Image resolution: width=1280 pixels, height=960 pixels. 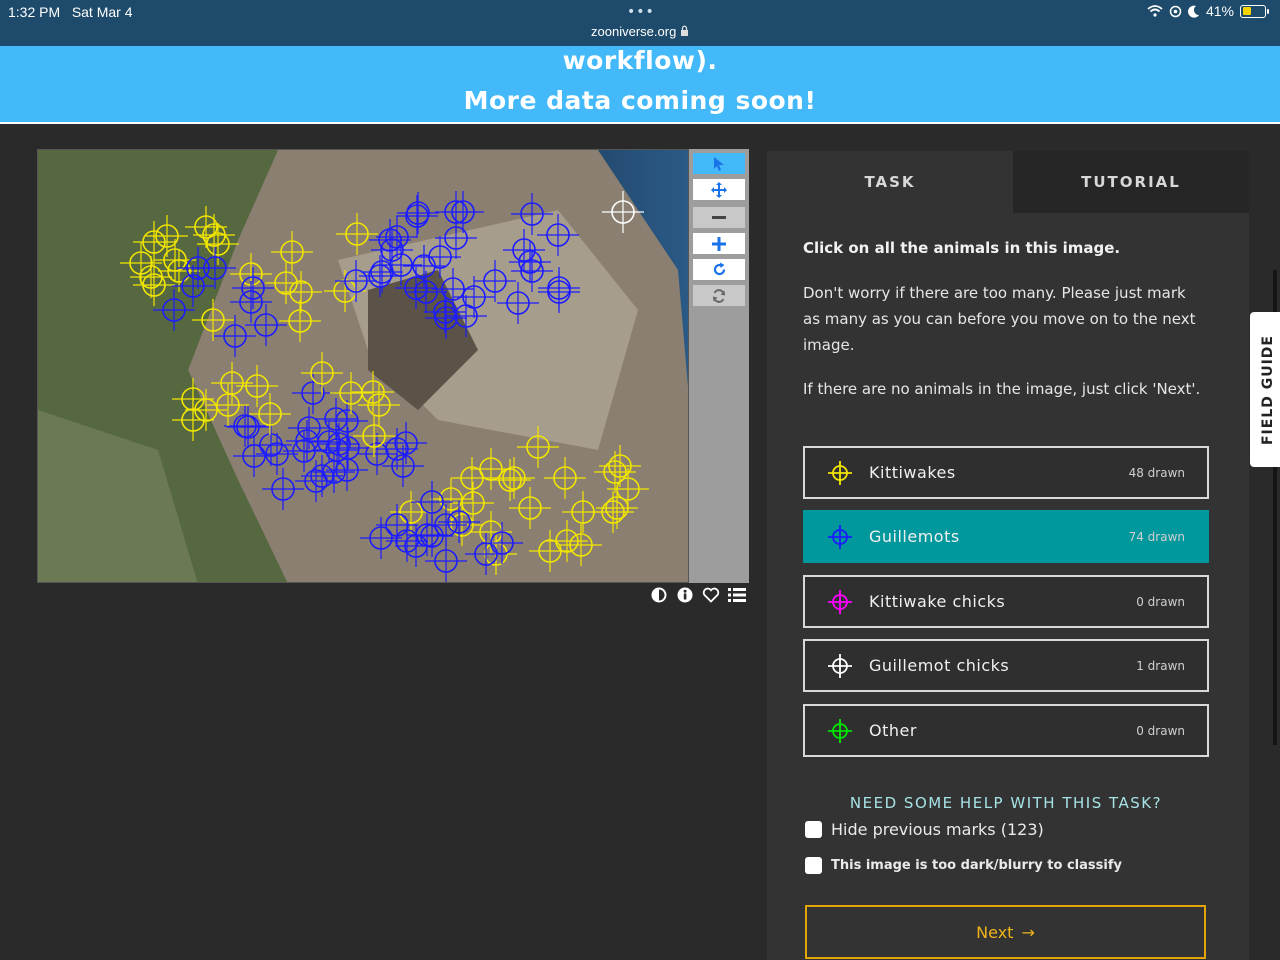 What do you see at coordinates (813, 829) in the screenshot?
I see `hide-marks-checkbox` at bounding box center [813, 829].